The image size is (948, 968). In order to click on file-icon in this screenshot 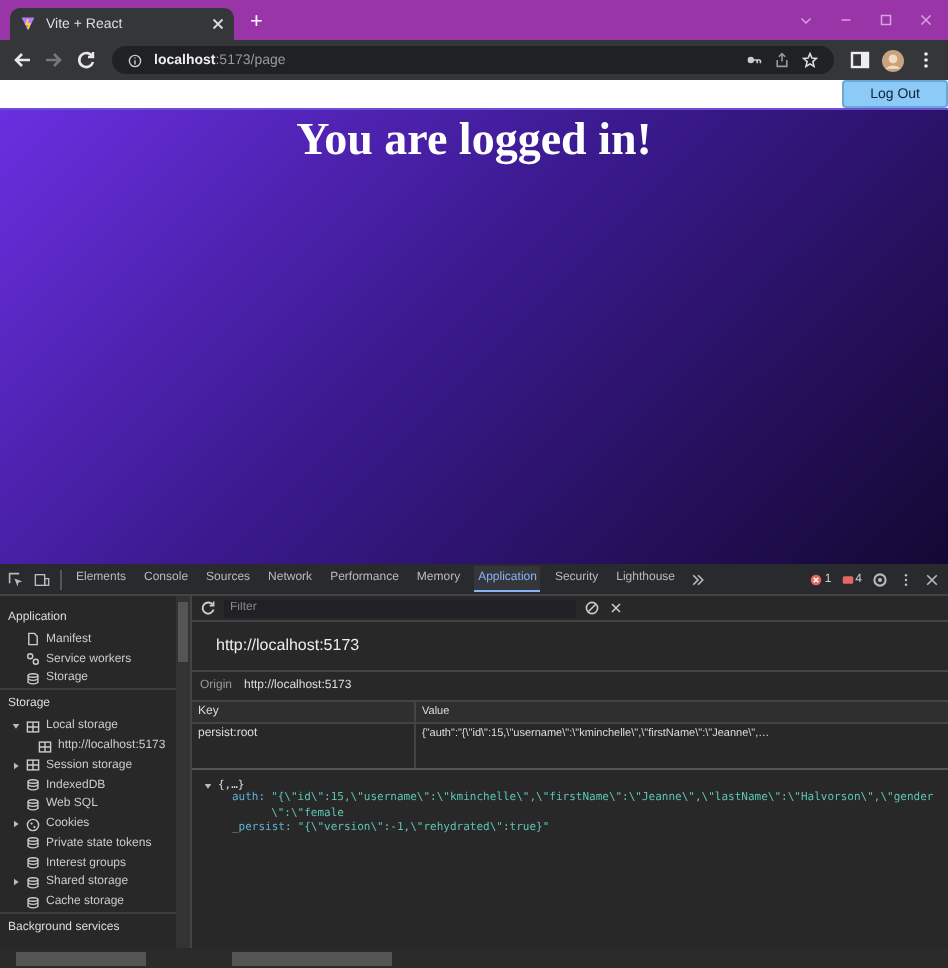, I will do `click(33, 639)`.